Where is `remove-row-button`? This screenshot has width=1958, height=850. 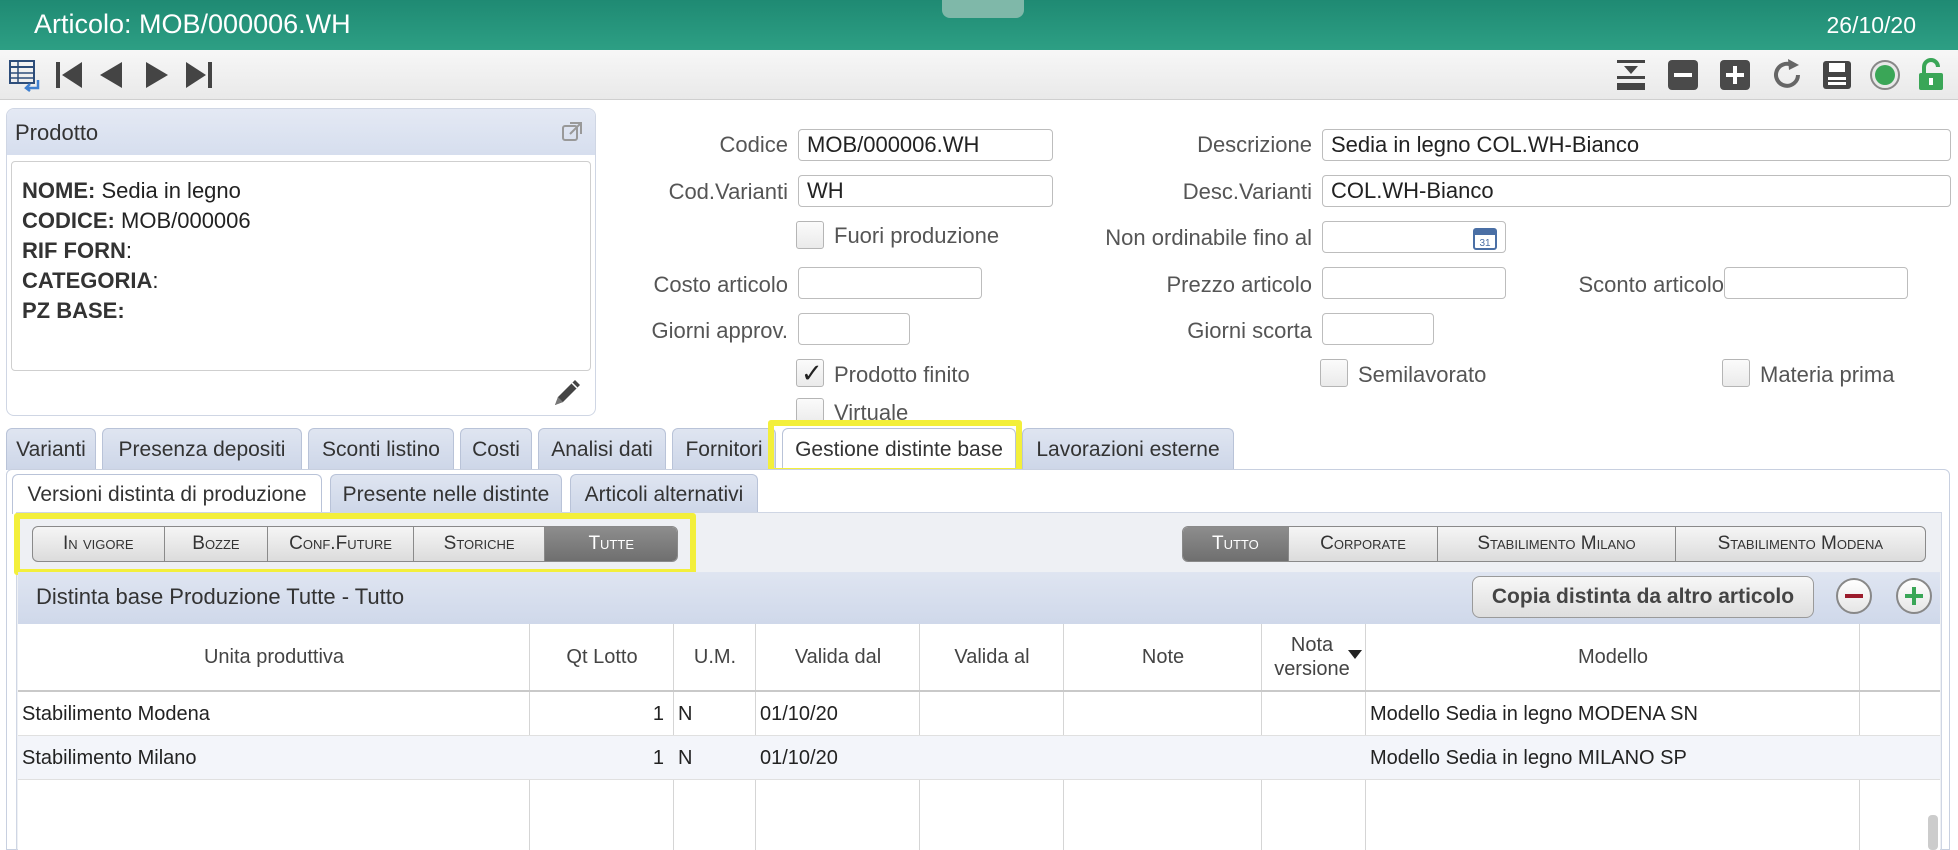 remove-row-button is located at coordinates (1854, 596).